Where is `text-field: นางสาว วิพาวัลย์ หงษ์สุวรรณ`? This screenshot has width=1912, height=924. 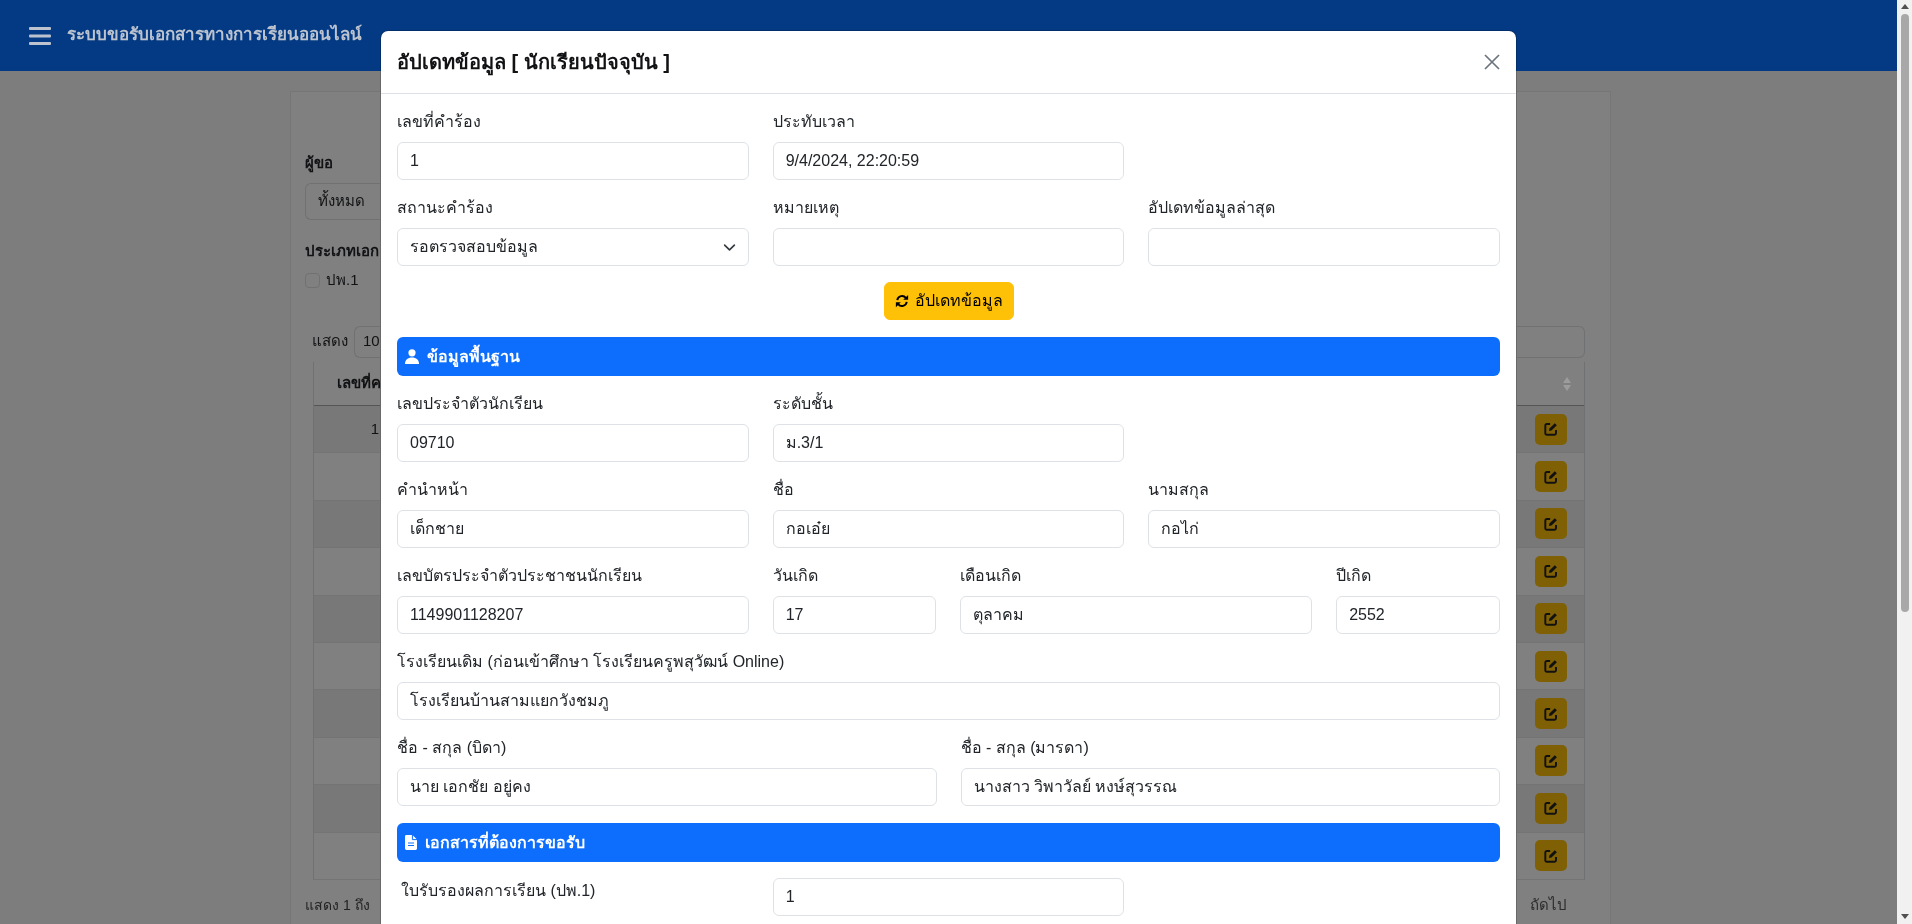 text-field: นางสาว วิพาวัลย์ หงษ์สุวรรณ is located at coordinates (1230, 787).